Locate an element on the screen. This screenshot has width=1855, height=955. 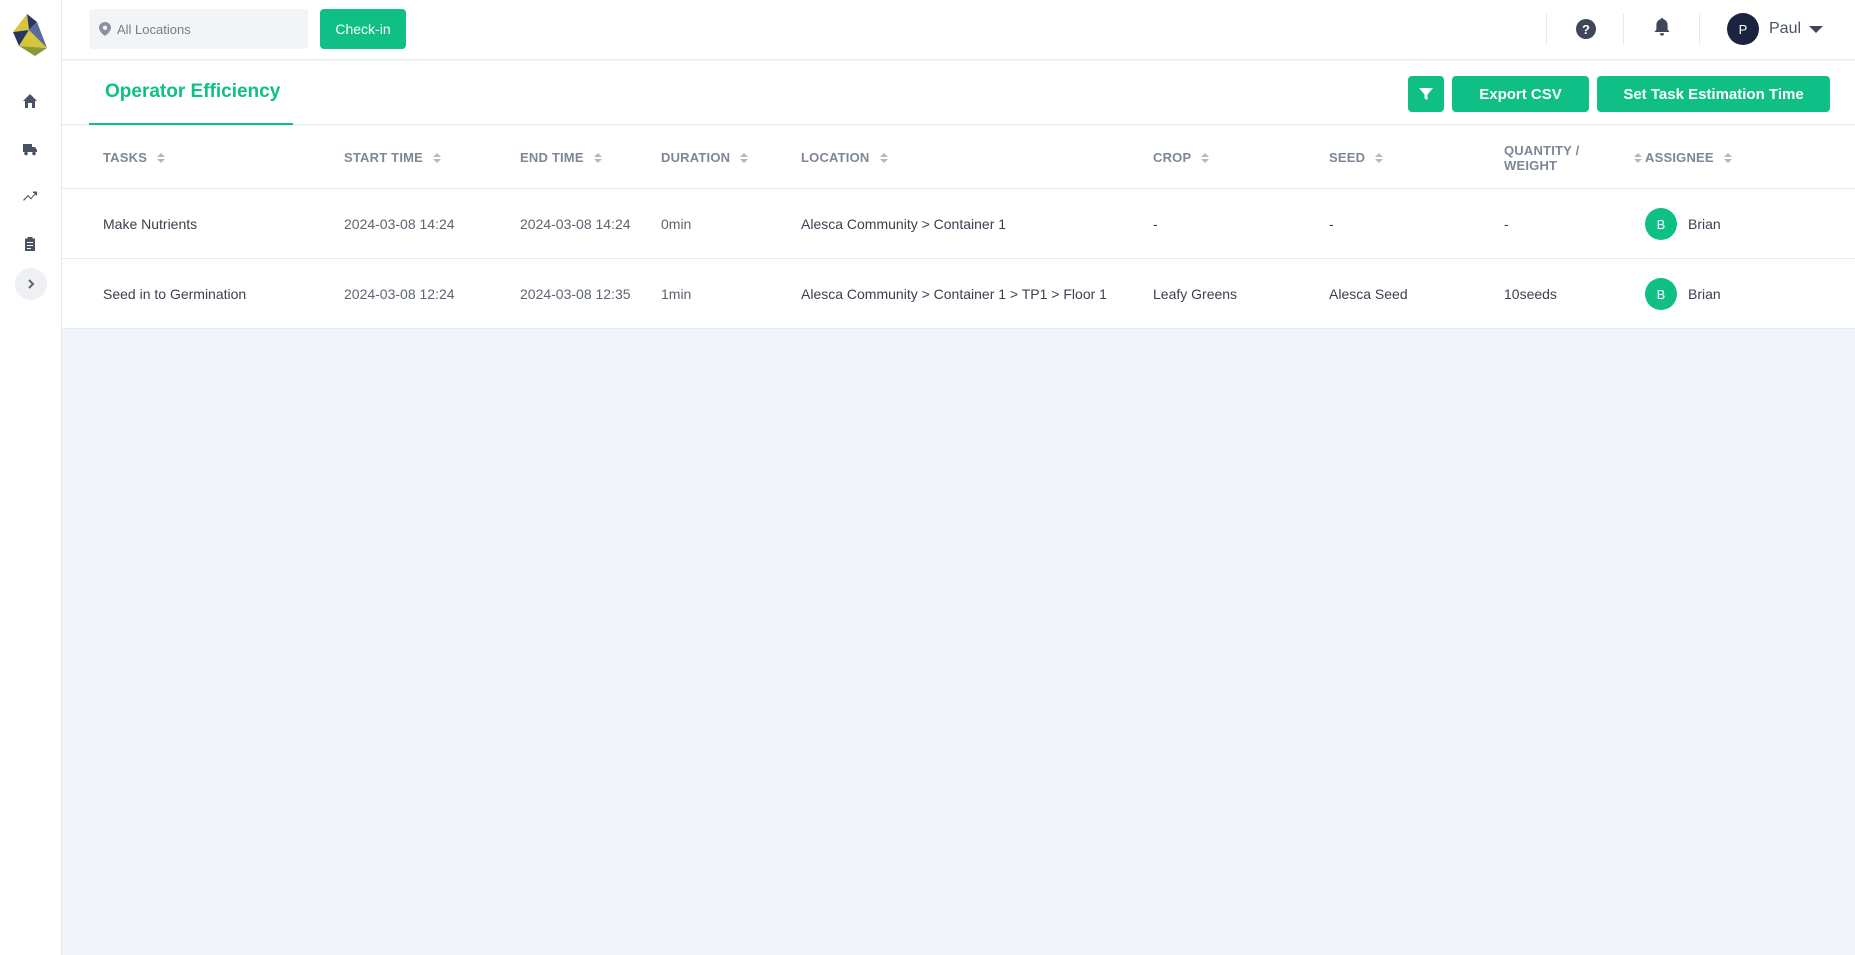
user-menu: P Paul is located at coordinates (1775, 29).